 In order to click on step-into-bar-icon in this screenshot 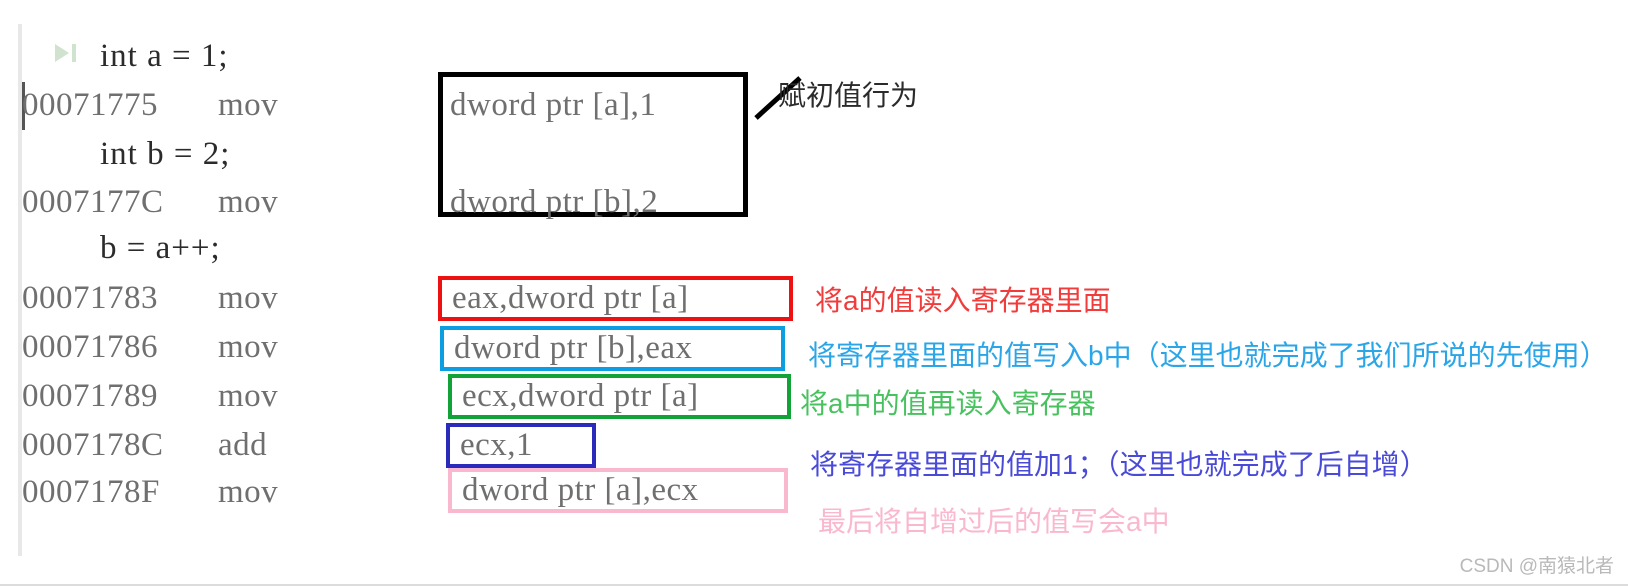, I will do `click(74, 53)`.